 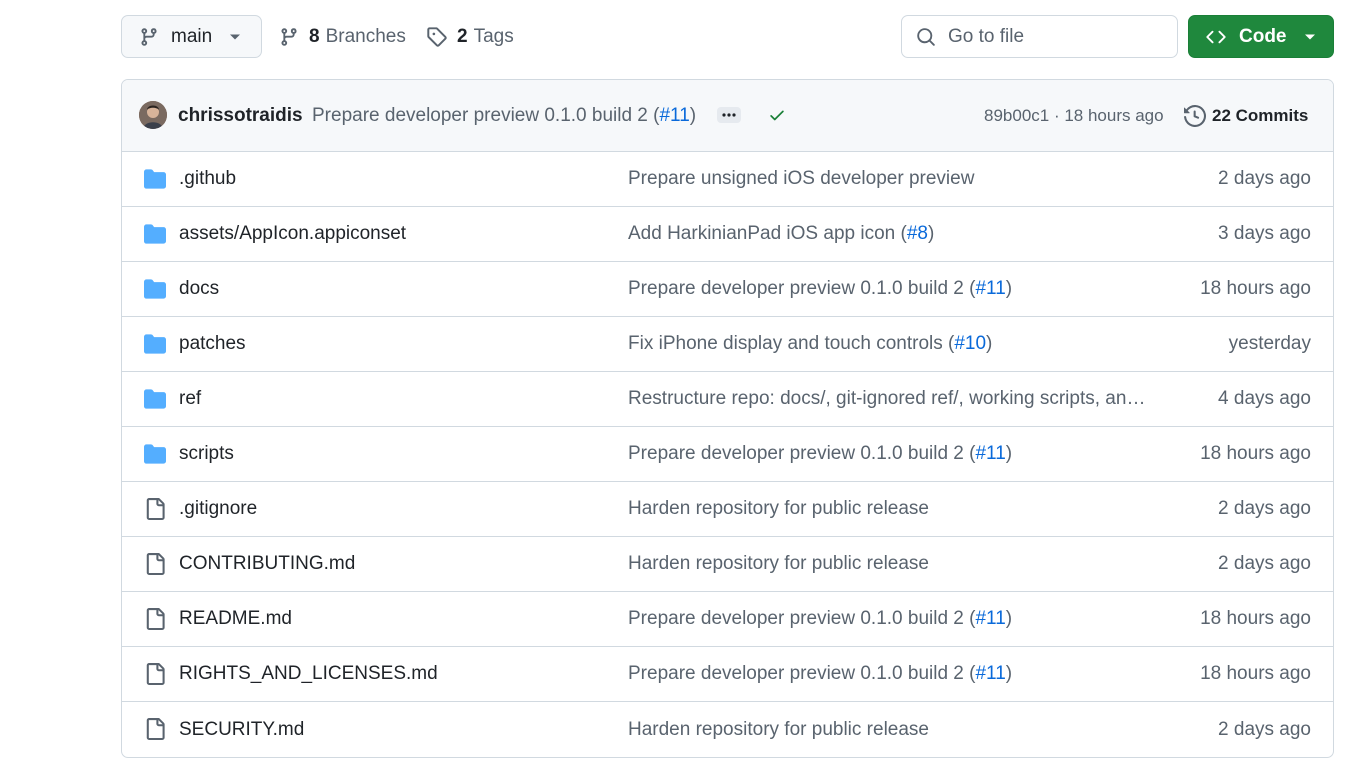 What do you see at coordinates (1264, 233) in the screenshot?
I see `file-commit-time: 3 days ago` at bounding box center [1264, 233].